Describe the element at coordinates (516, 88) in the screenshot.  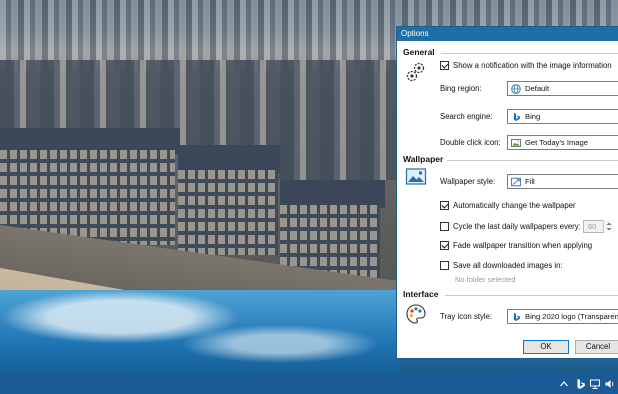
I see `globe-icon` at that location.